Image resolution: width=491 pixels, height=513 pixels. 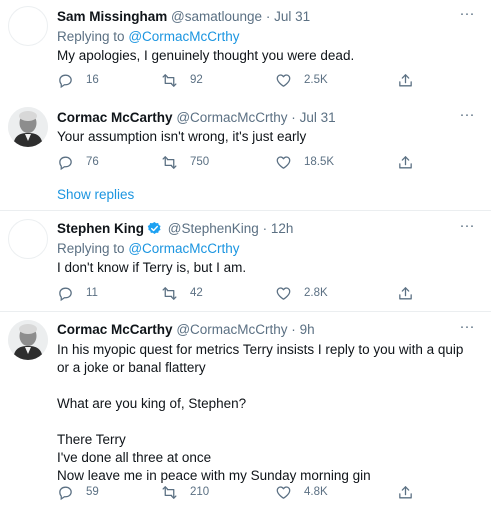 I want to click on retweet-button: 210, so click(x=185, y=492).